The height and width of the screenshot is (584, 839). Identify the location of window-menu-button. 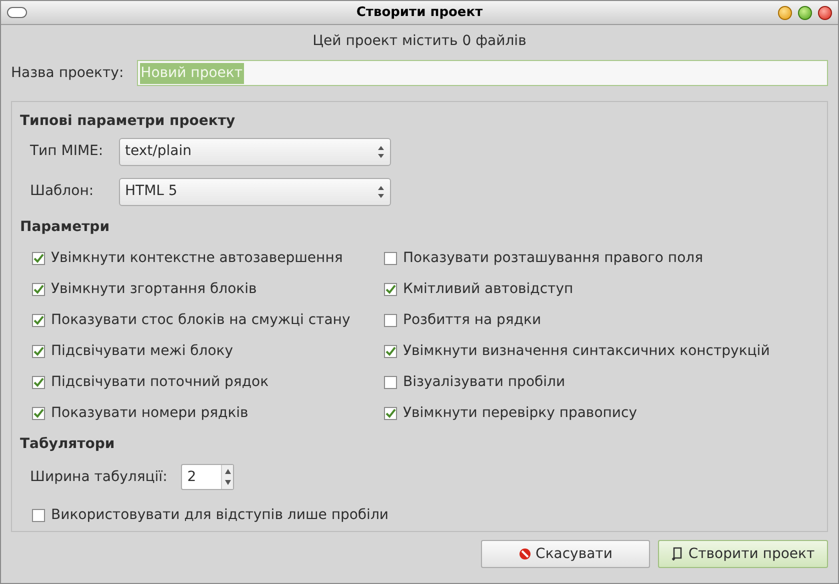
(17, 12).